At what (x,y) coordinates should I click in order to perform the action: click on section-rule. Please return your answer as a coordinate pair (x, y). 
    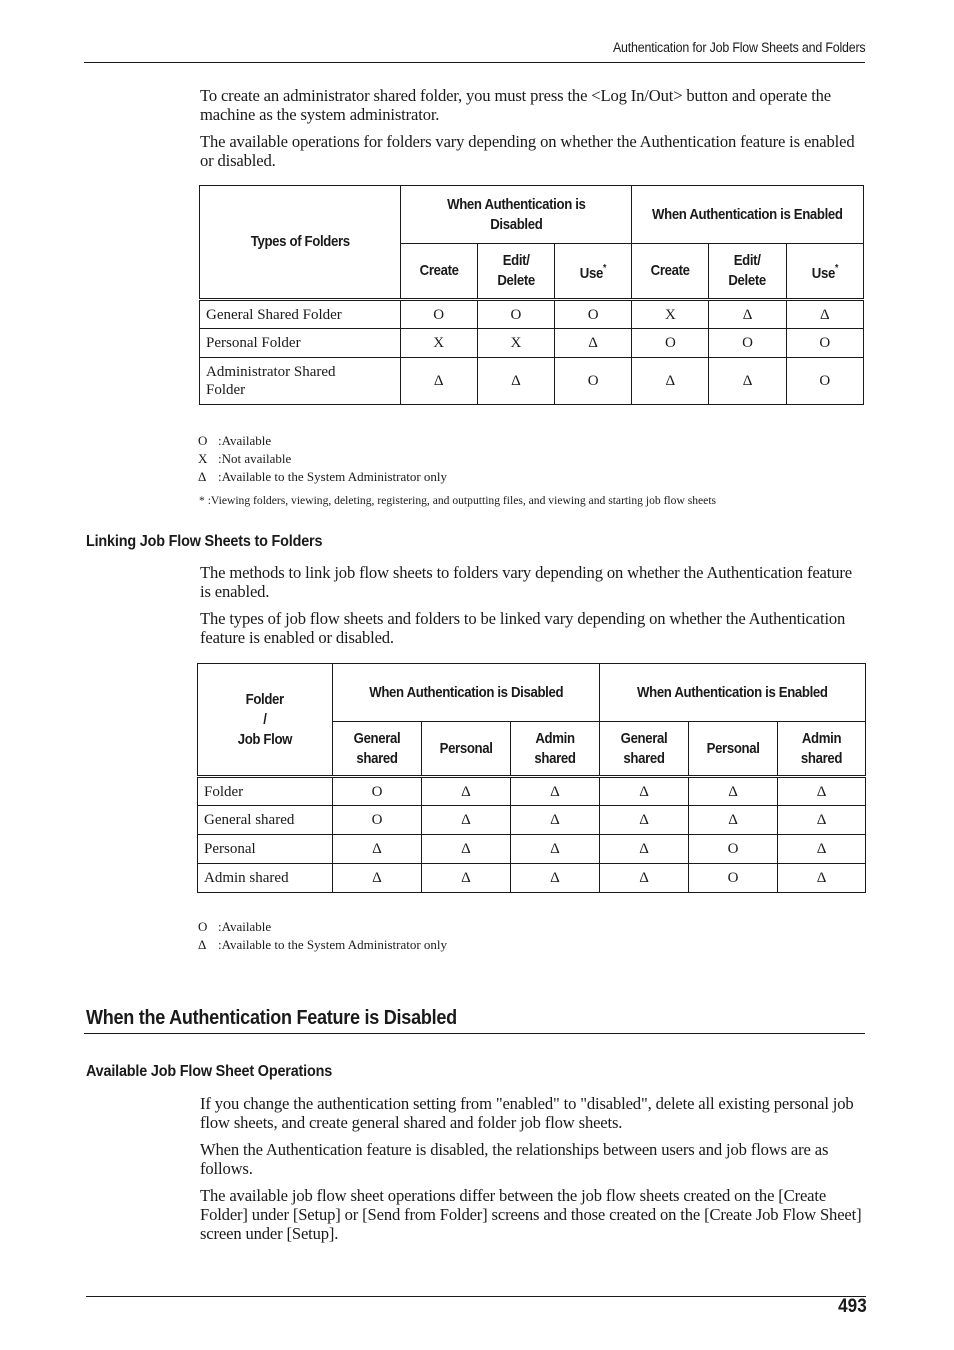
    Looking at the image, I should click on (474, 1034).